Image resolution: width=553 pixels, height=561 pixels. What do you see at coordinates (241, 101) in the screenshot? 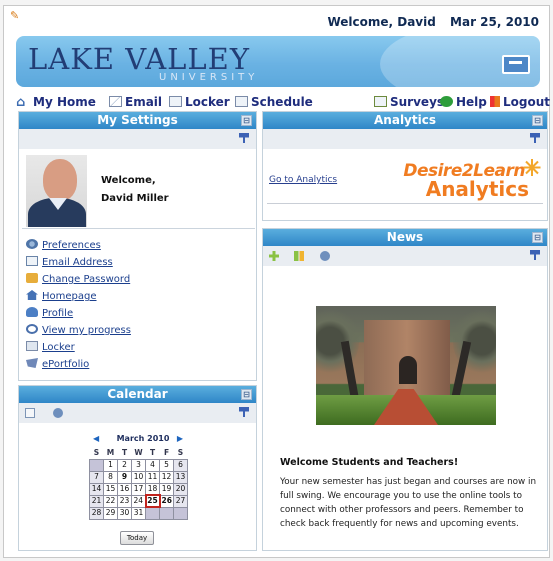
I see `calendar-icon` at bounding box center [241, 101].